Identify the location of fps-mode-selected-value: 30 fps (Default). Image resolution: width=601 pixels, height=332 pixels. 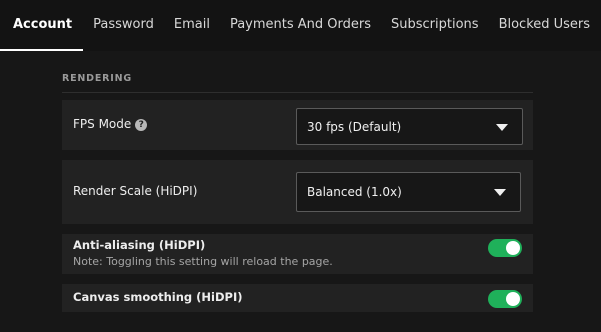
(354, 126).